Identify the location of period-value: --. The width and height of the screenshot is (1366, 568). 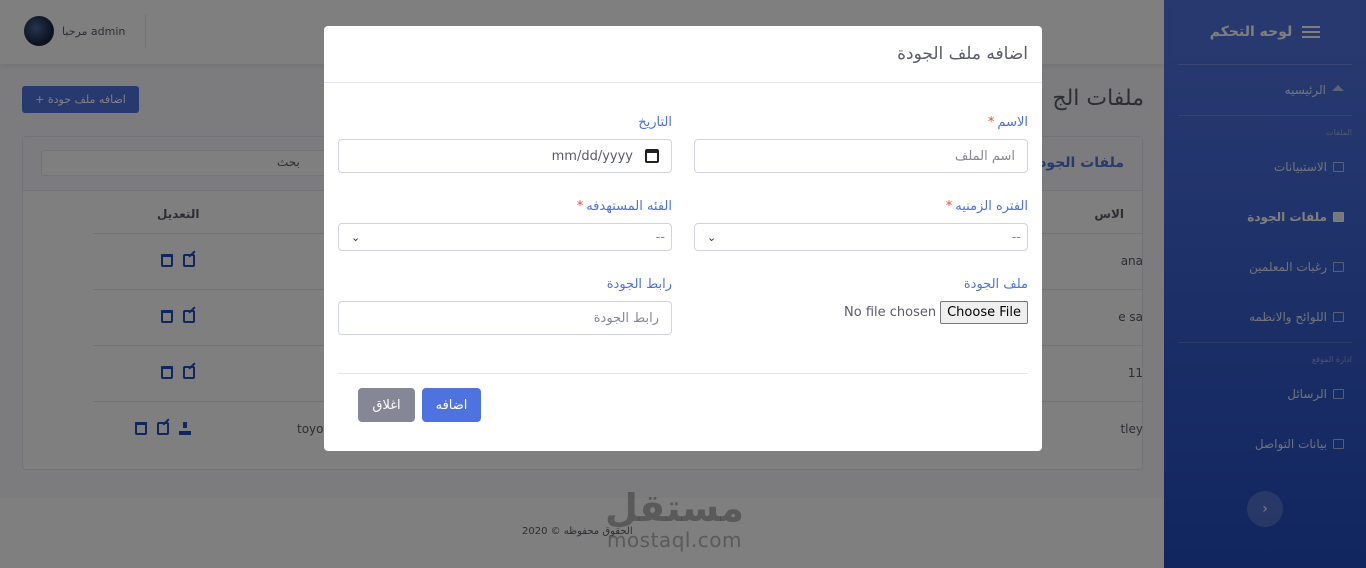
(1016, 237).